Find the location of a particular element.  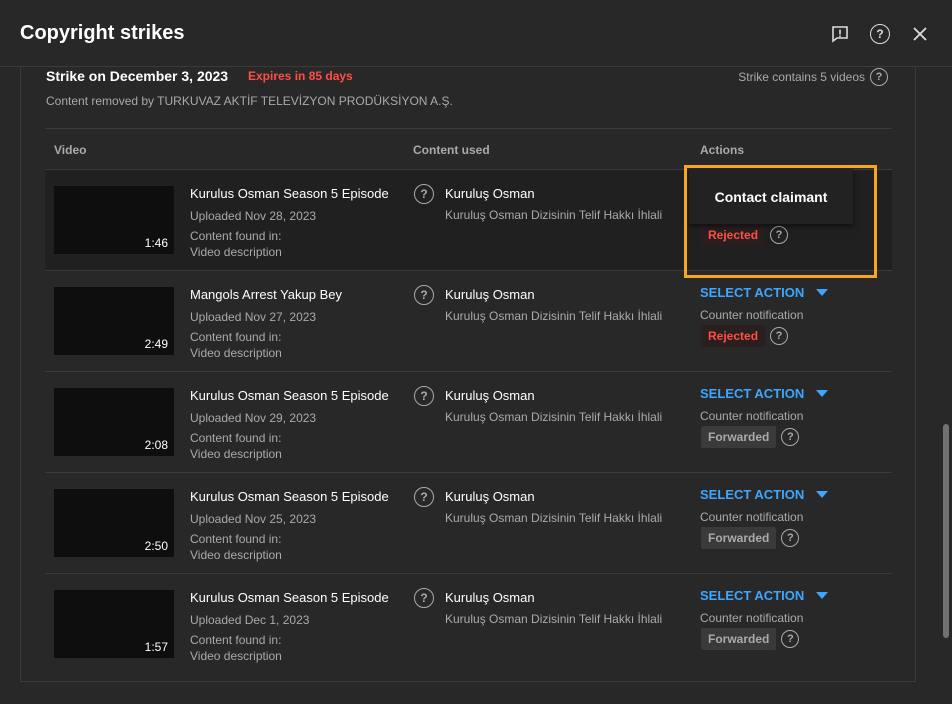

header-video: Video is located at coordinates (70, 150).